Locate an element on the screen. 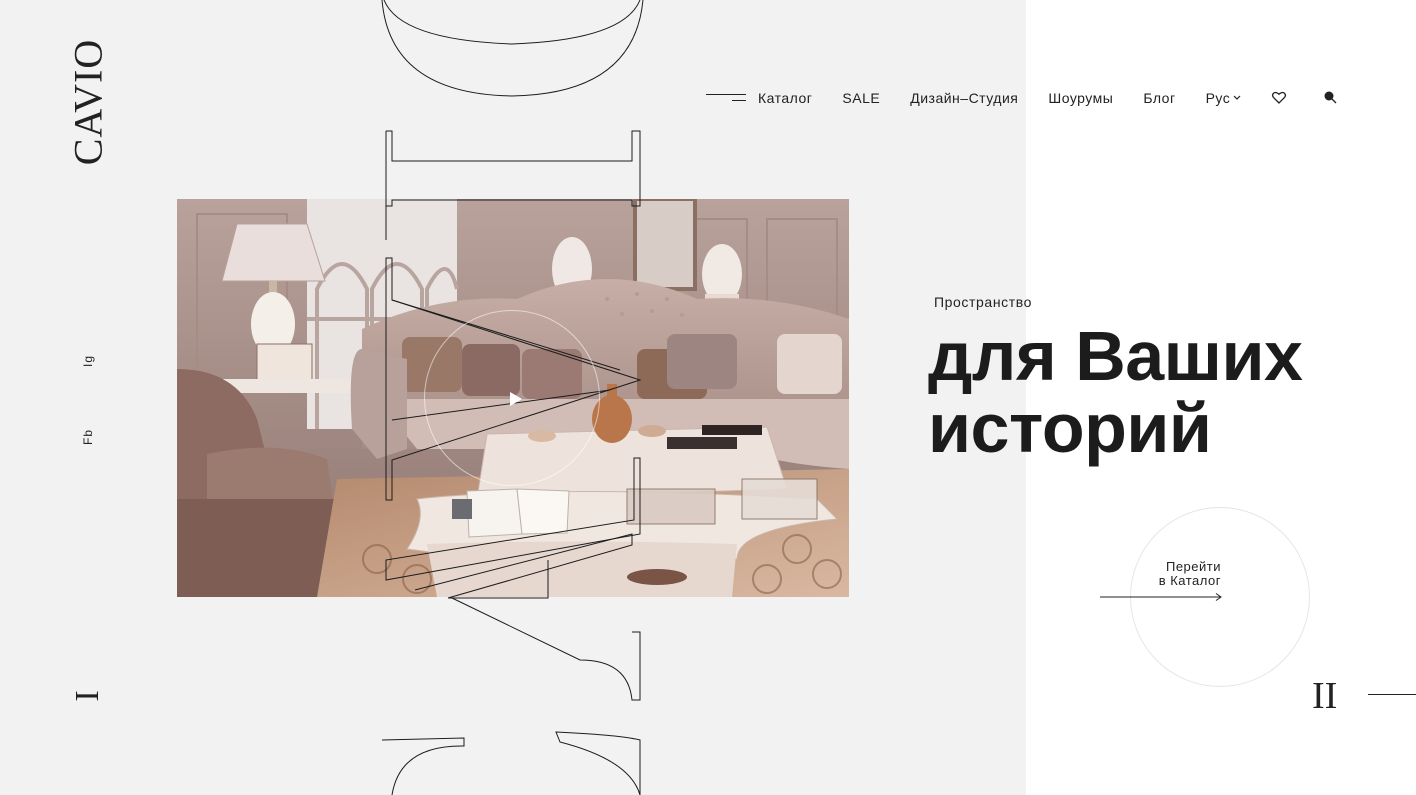 Image resolution: width=1416 pixels, height=795 pixels. arrow-right-icon is located at coordinates (1161, 597).